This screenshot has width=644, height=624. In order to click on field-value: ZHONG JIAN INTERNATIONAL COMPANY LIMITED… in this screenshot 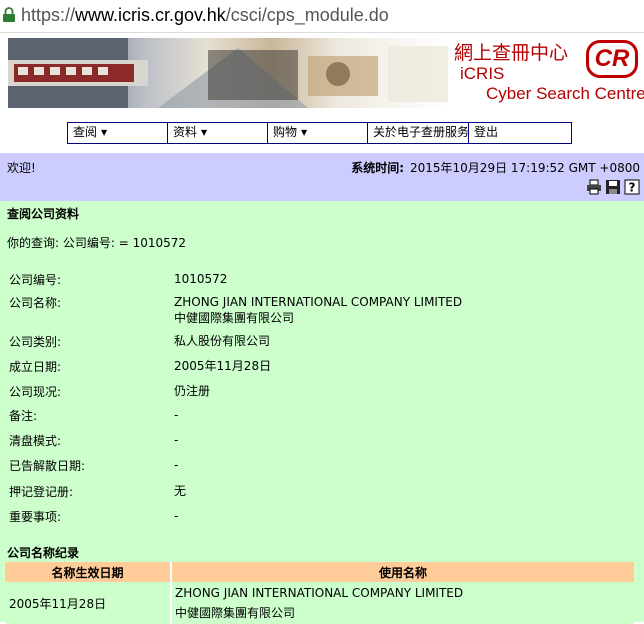, I will do `click(318, 310)`.